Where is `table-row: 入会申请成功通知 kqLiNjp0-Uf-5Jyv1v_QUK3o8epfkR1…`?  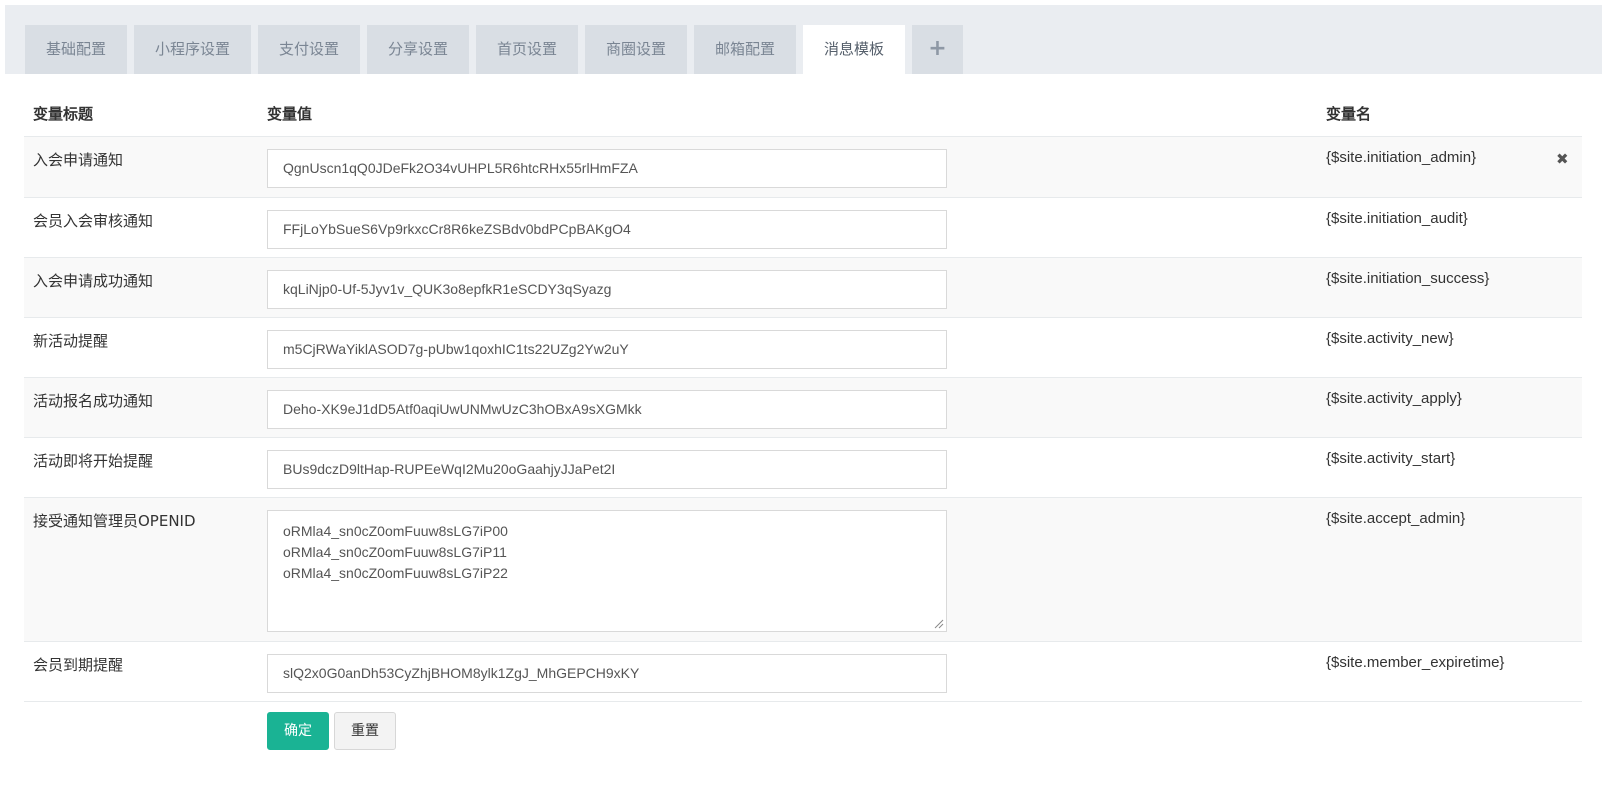
table-row: 入会申请成功通知 kqLiNjp0-Uf-5Jyv1v_QUK3o8epfkR1… is located at coordinates (803, 288).